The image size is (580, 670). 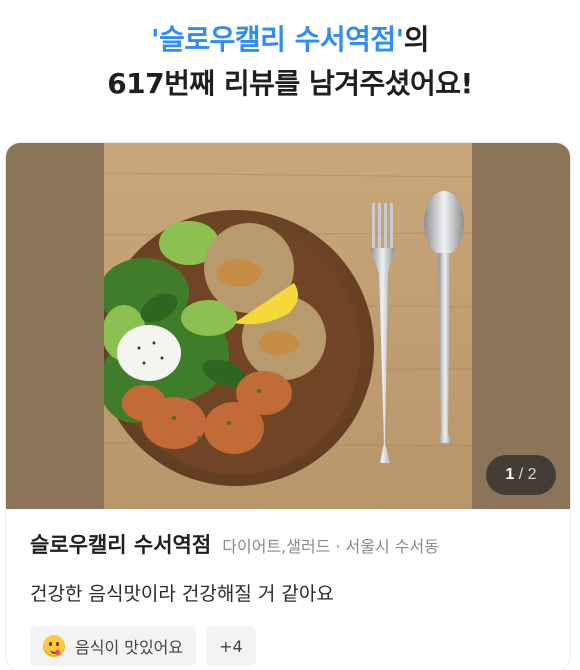 I want to click on tag-more-label: +4, so click(x=231, y=646).